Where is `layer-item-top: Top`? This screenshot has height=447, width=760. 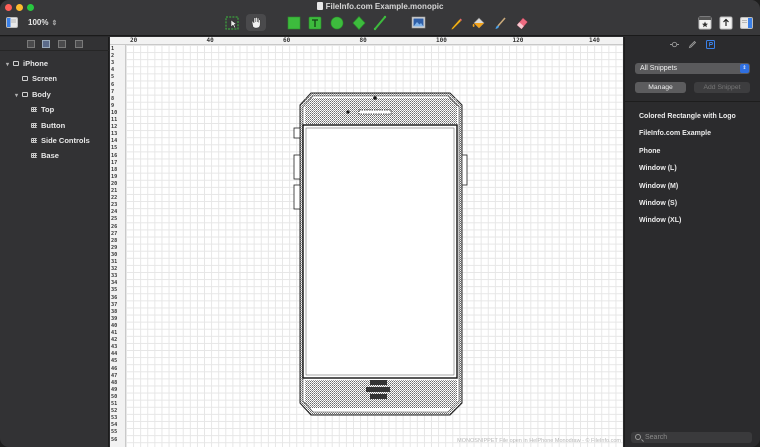
layer-item-top: Top is located at coordinates (39, 110).